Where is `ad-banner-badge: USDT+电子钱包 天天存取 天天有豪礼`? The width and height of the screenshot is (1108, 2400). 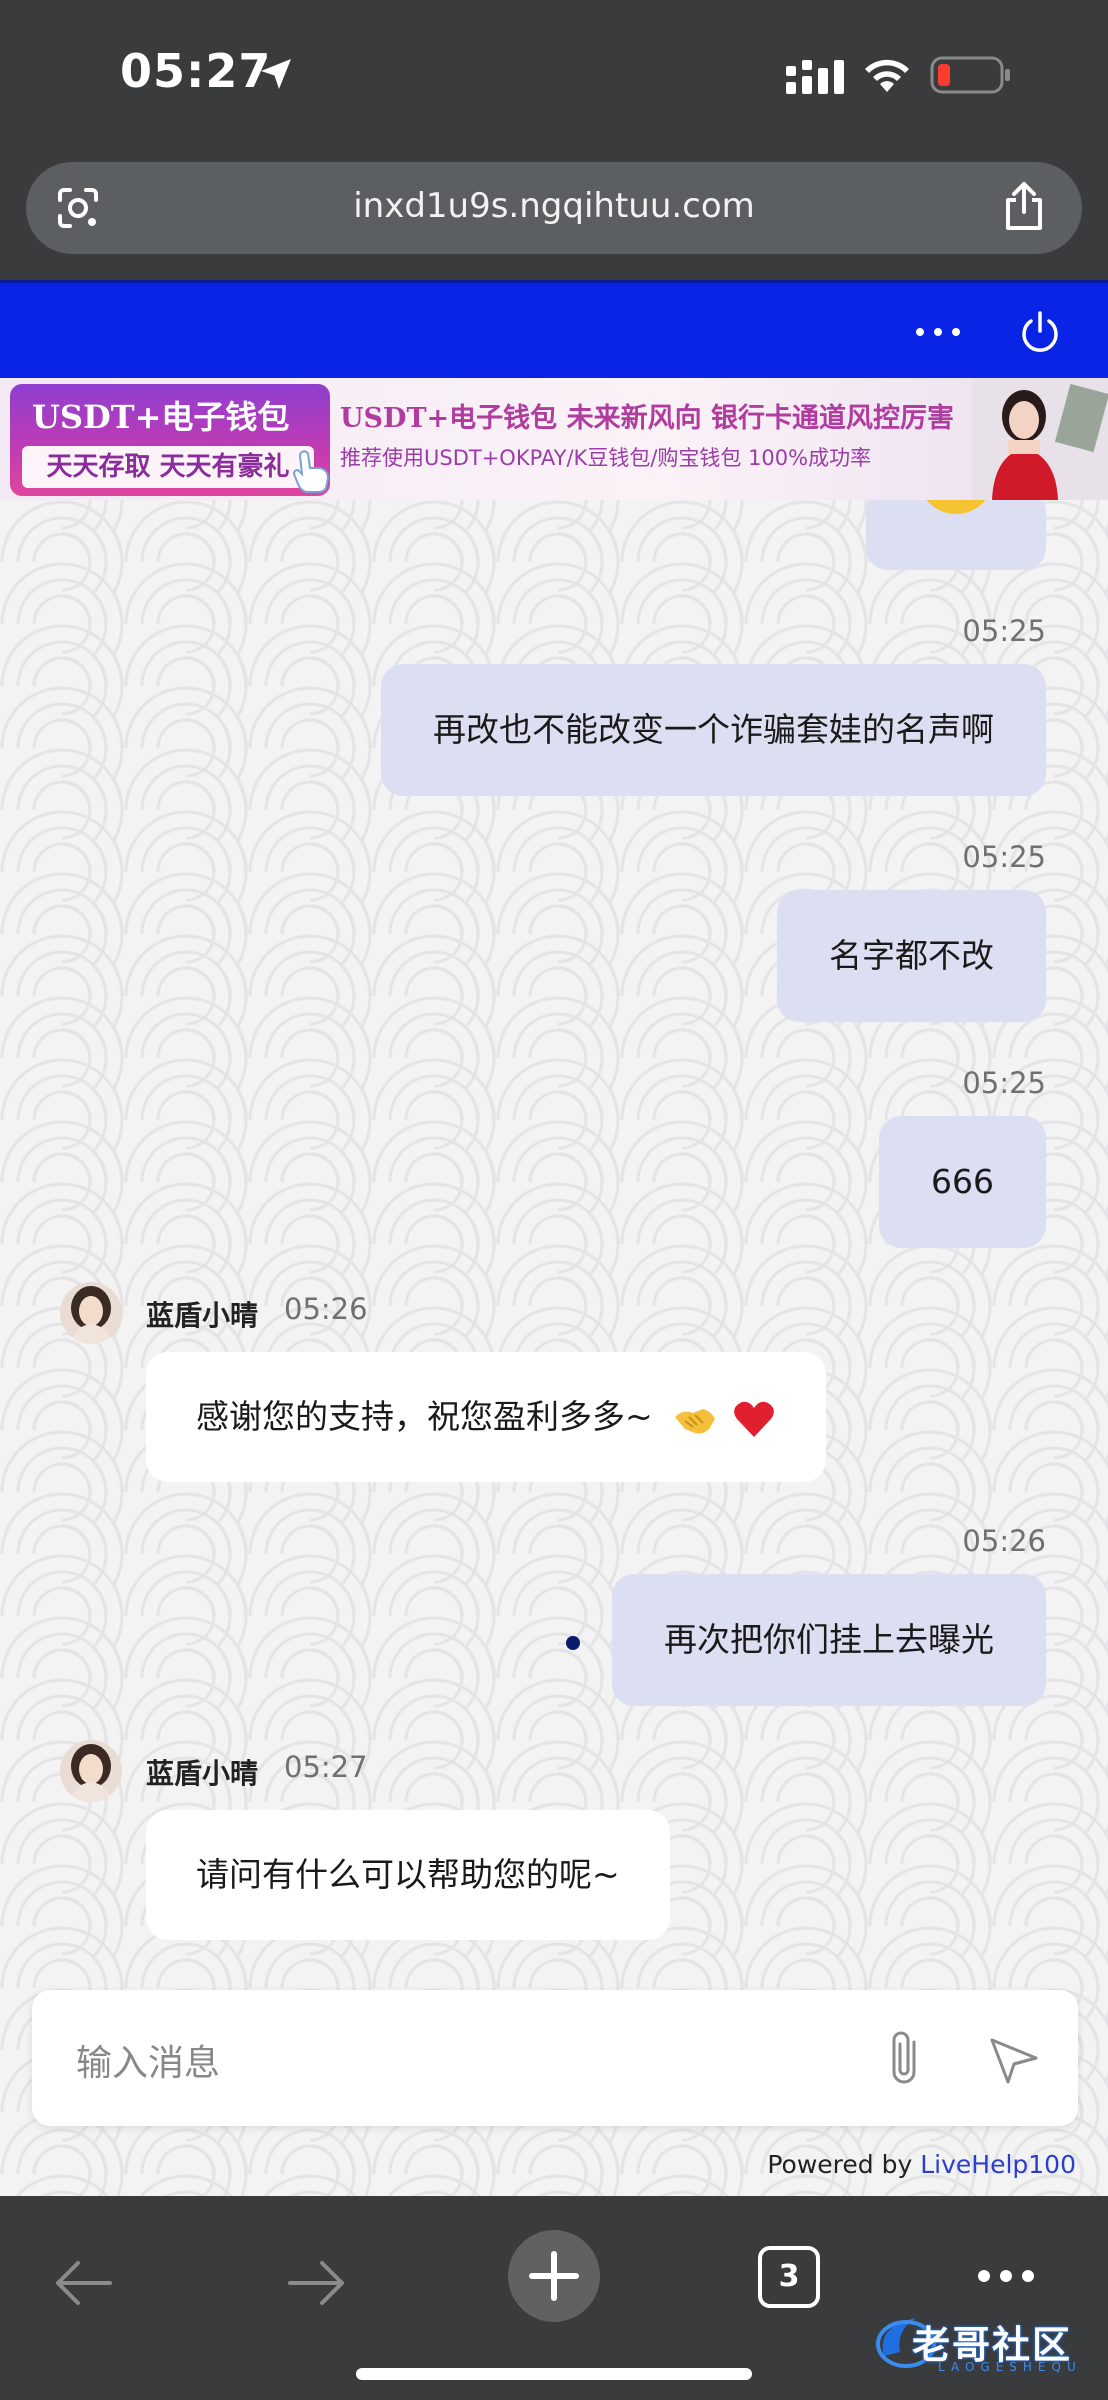
ad-banner-badge: USDT+电子钱包 天天存取 天天有豪礼 is located at coordinates (170, 440).